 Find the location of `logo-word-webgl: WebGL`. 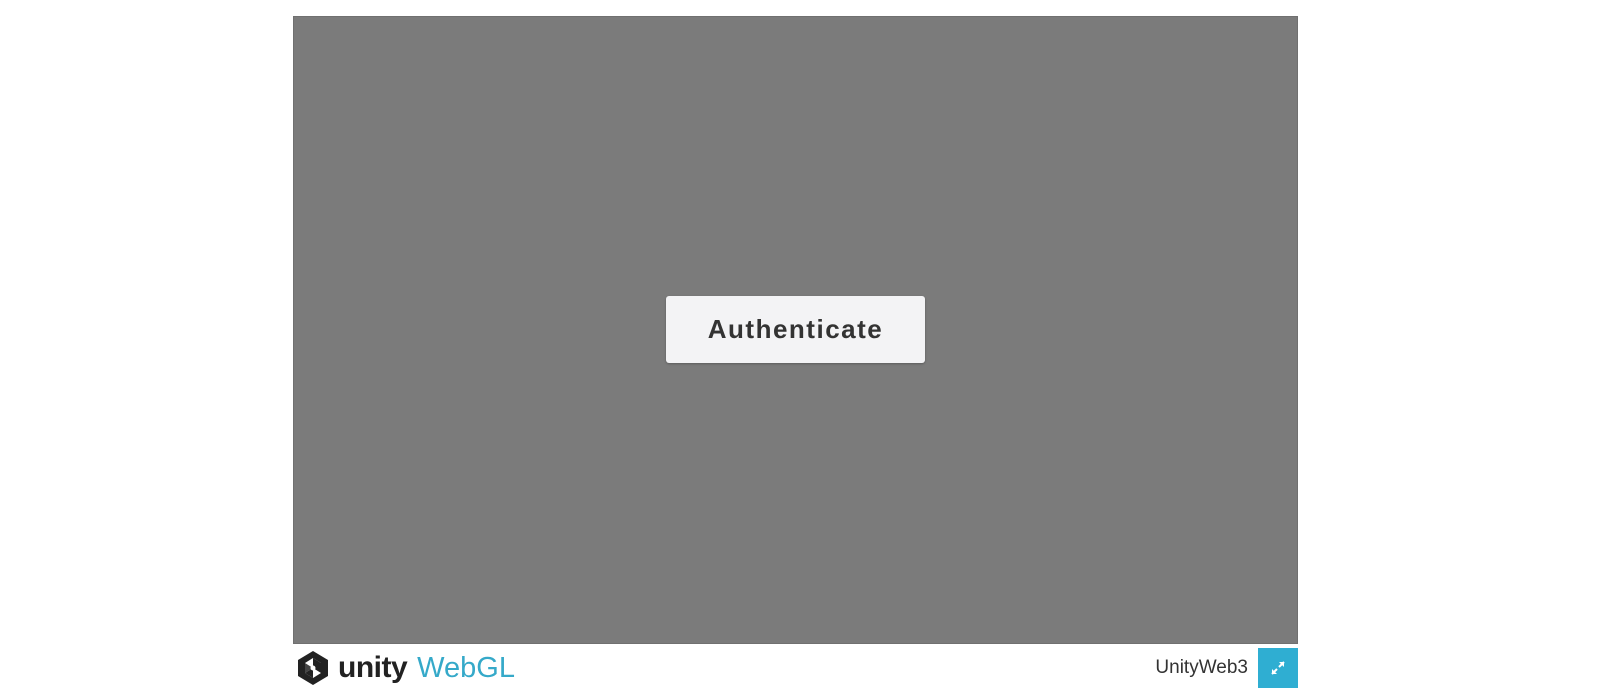

logo-word-webgl: WebGL is located at coordinates (466, 668).